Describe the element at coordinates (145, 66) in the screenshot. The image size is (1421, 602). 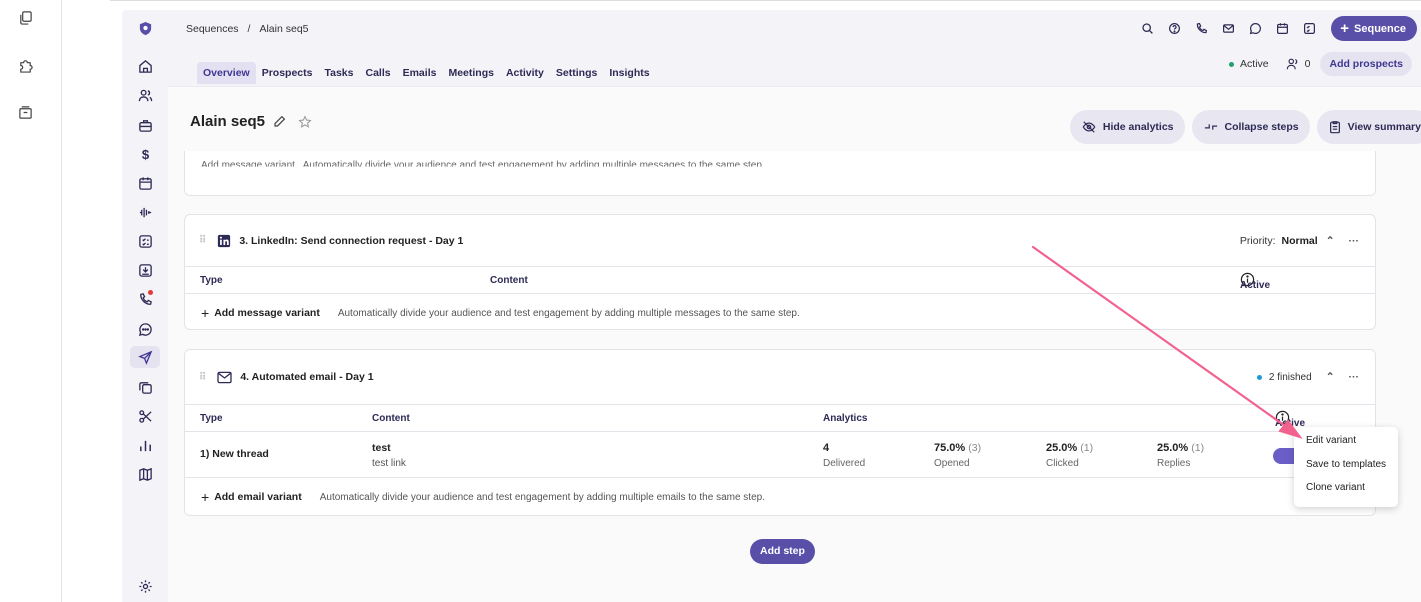
I see `home-icon` at that location.